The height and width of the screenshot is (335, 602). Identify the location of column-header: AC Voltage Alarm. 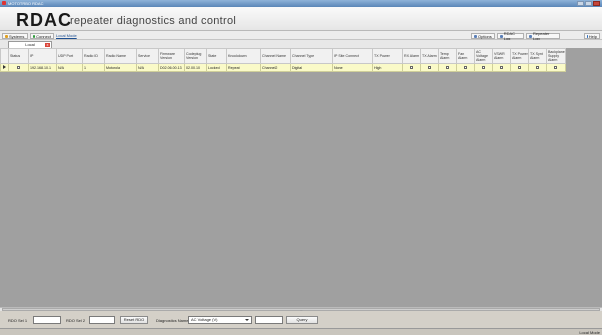
(483, 56).